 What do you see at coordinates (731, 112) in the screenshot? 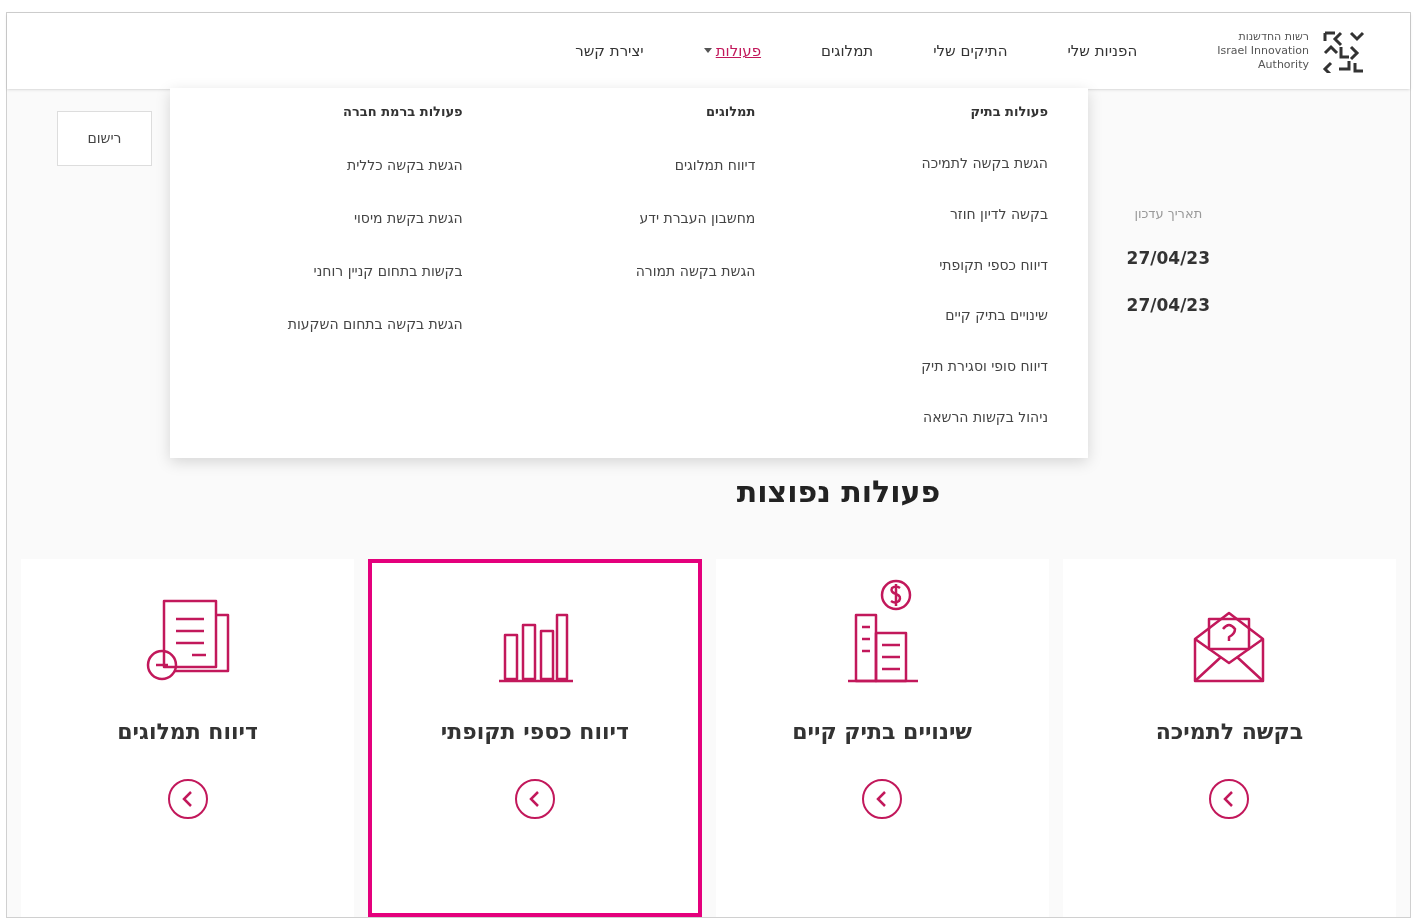
I see `menu-column-title: תמלוגים` at bounding box center [731, 112].